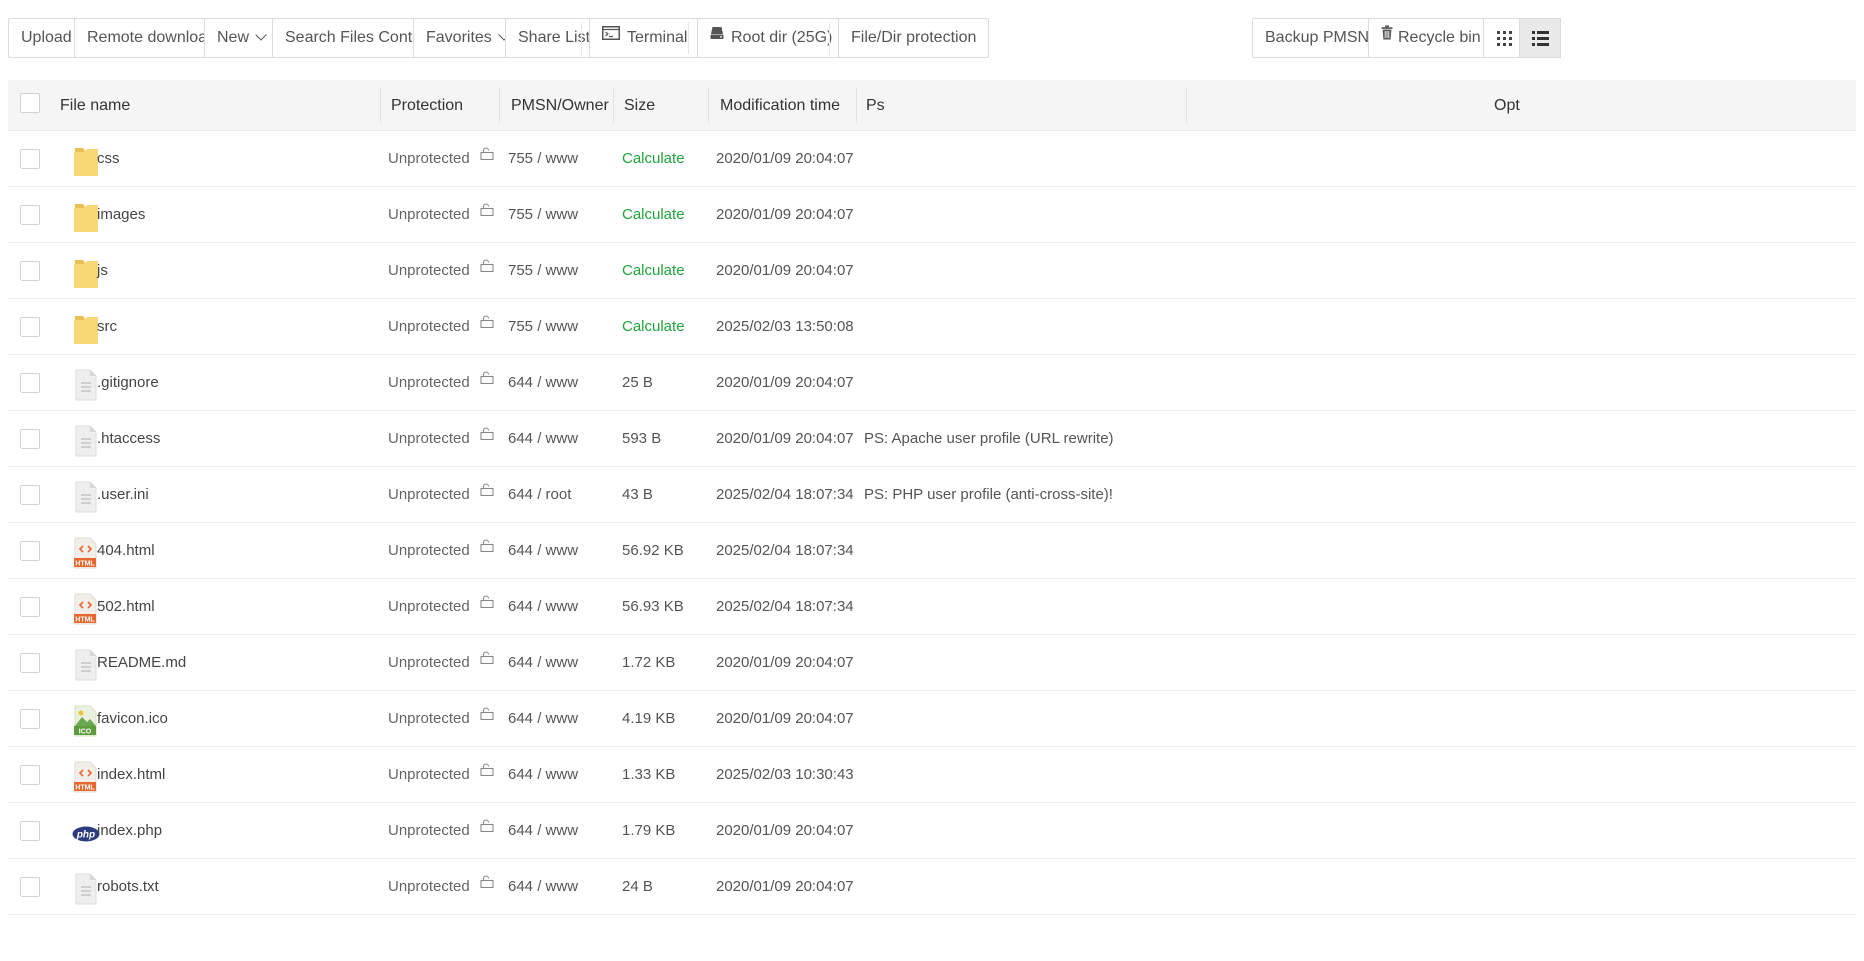  Describe the element at coordinates (639, 105) in the screenshot. I see `header-size: Size` at that location.